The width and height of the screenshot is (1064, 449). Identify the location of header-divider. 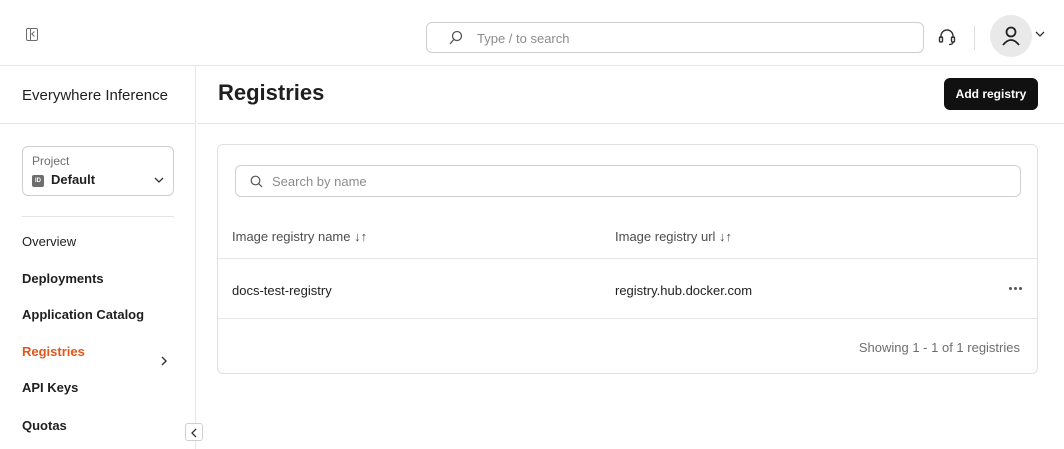
(627, 258).